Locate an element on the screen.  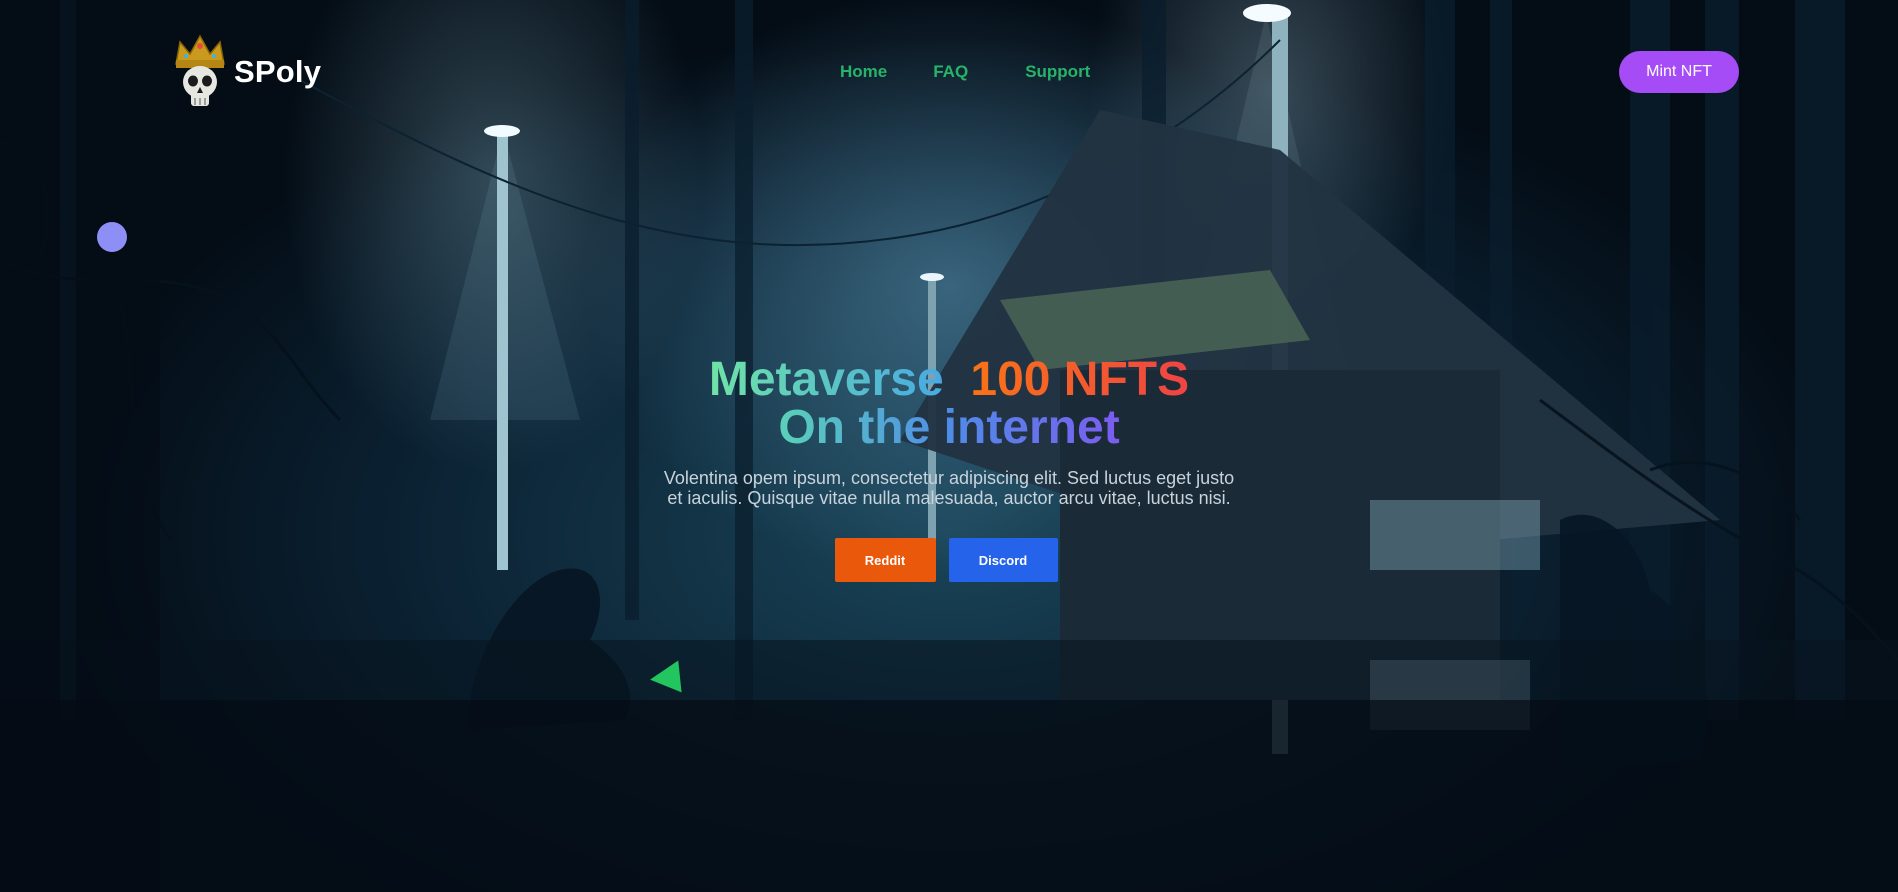
brand-name: SPoly is located at coordinates (278, 71).